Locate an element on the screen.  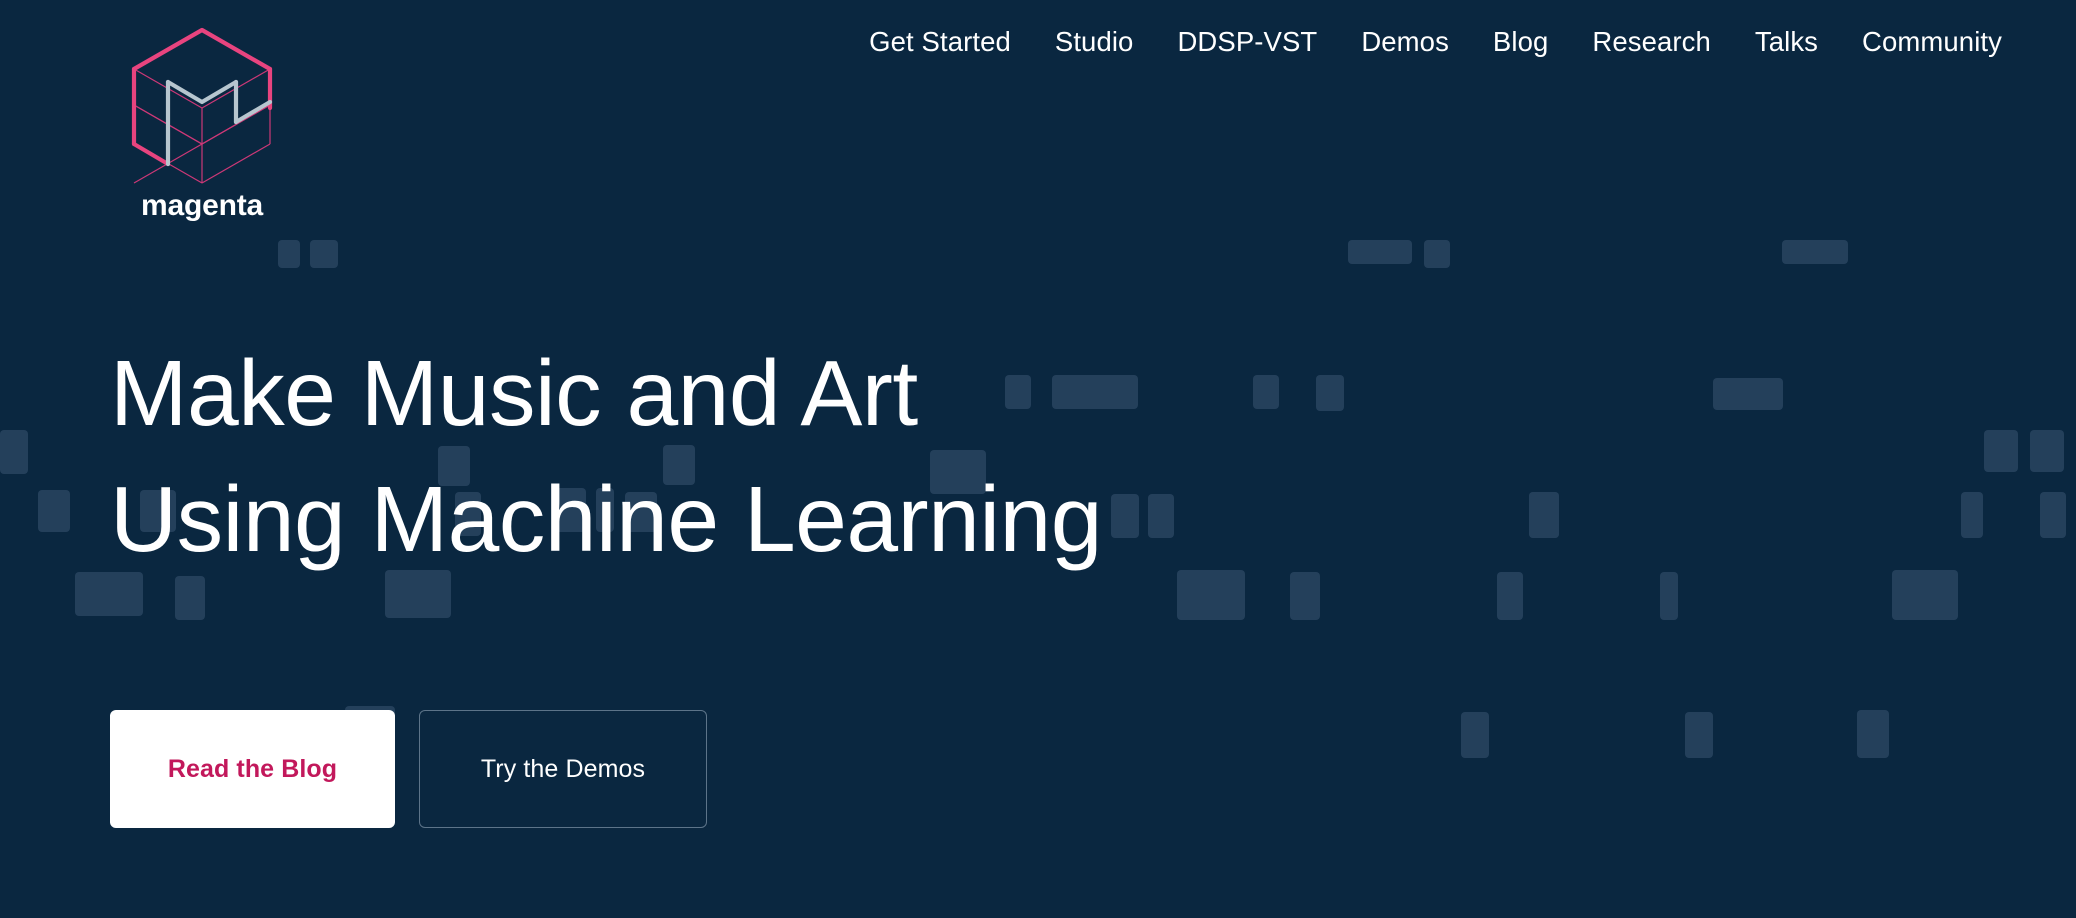
nav-link-talks: Talks is located at coordinates (1786, 42).